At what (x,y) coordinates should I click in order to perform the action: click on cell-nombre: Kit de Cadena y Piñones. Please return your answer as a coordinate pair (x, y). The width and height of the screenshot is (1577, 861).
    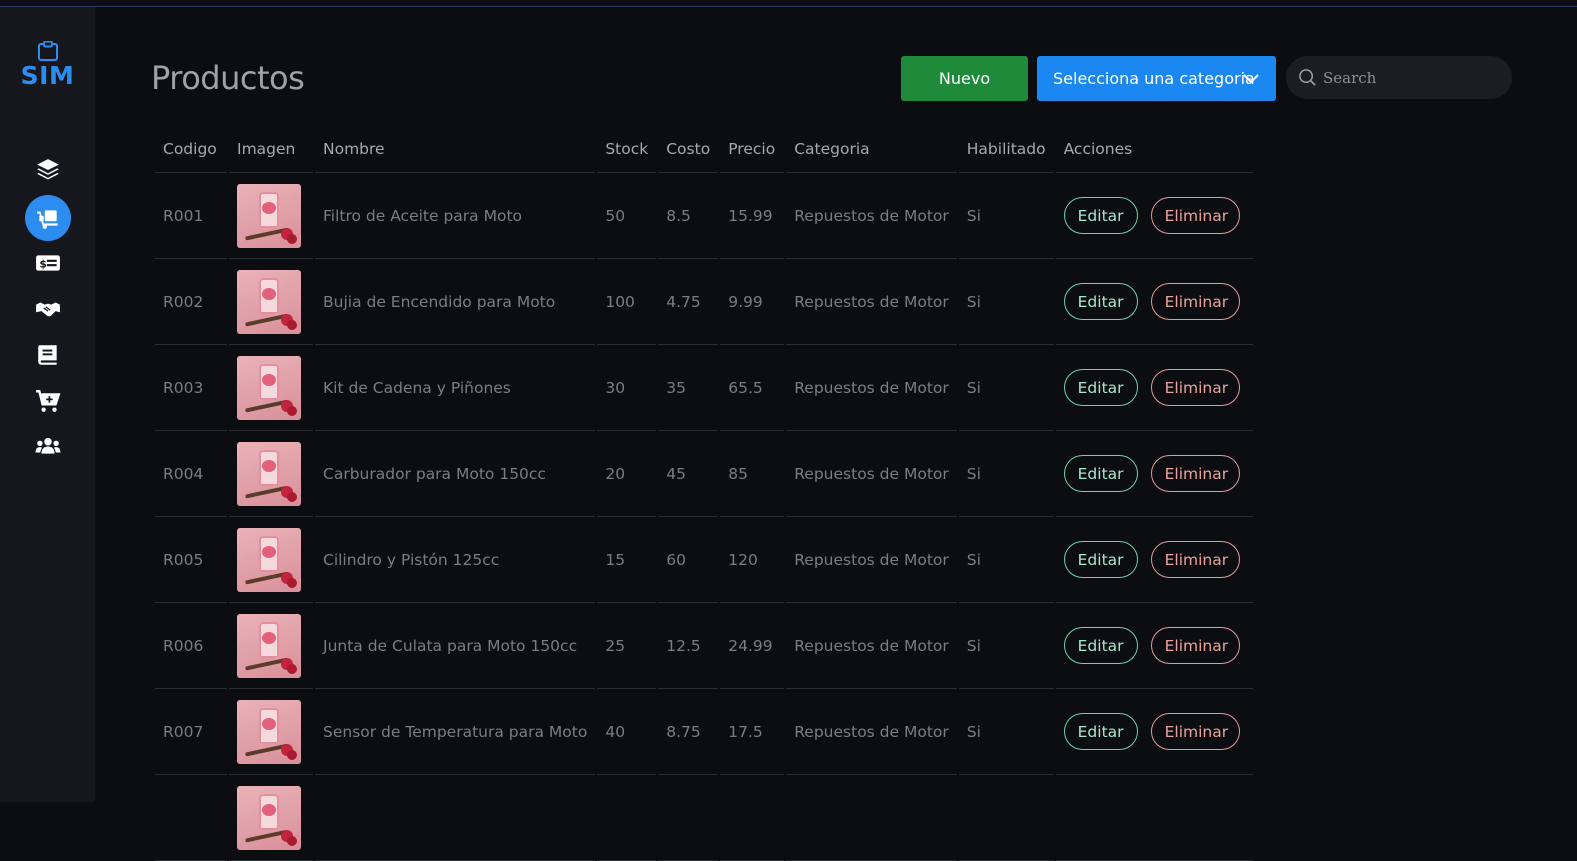
    Looking at the image, I should click on (455, 388).